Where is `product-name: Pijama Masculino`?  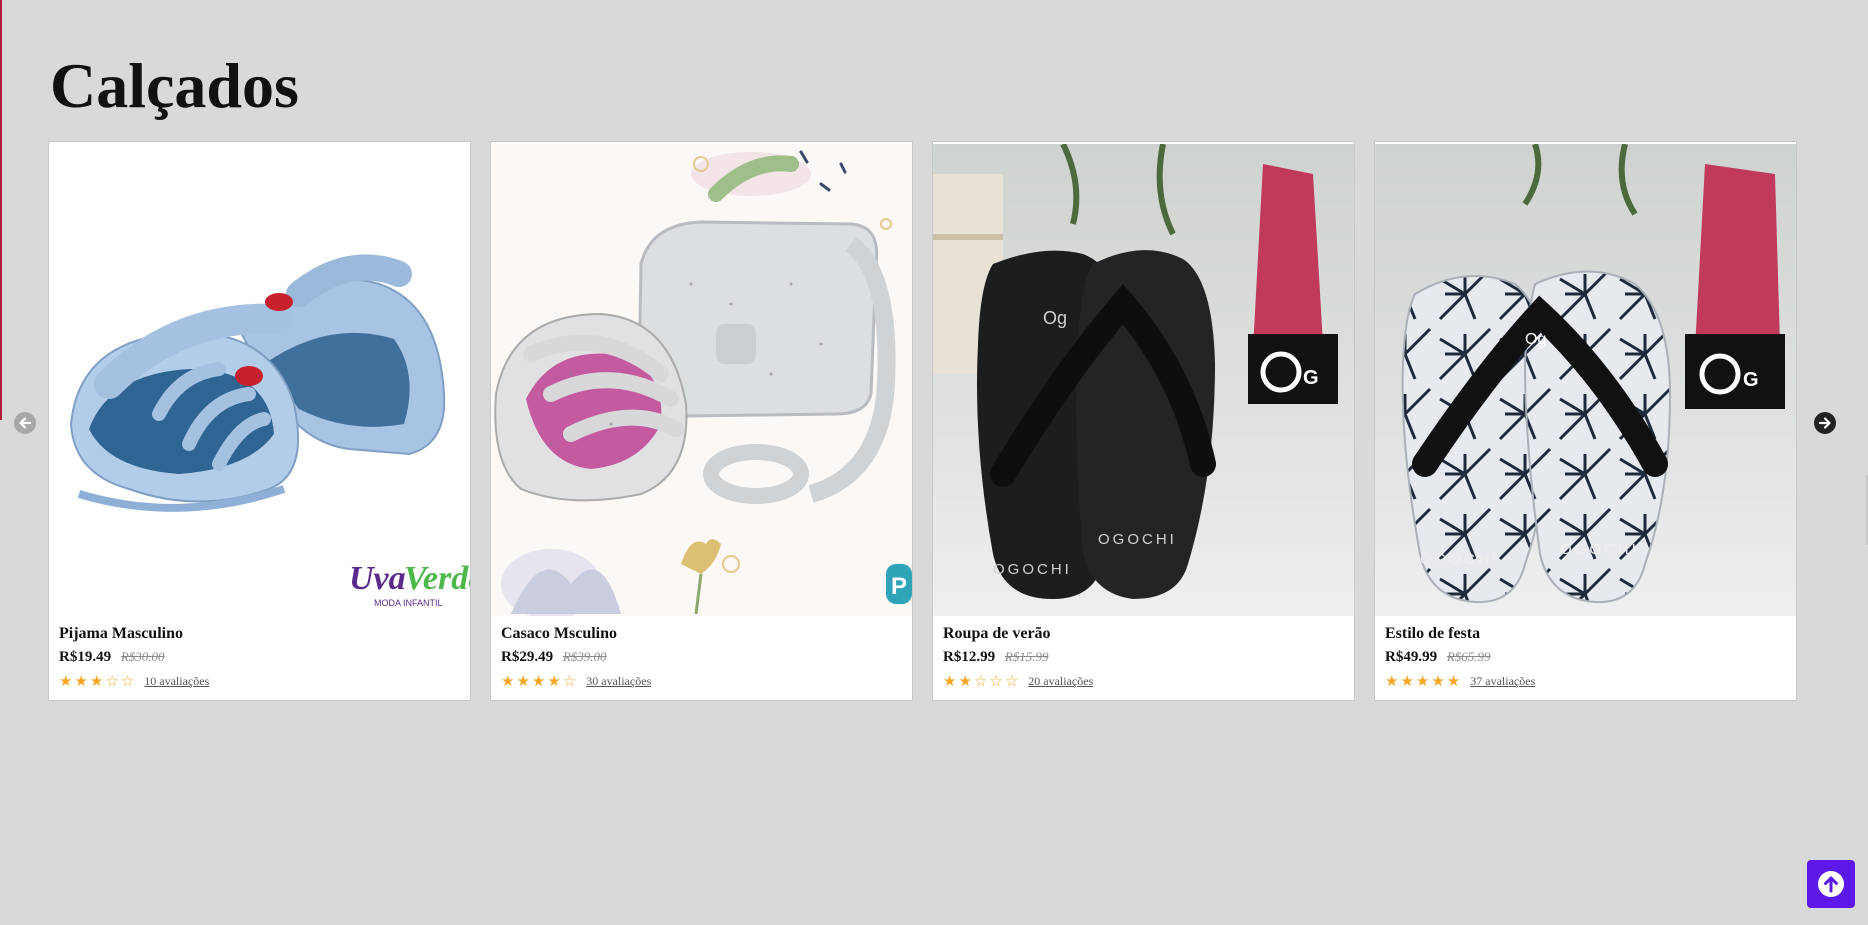 product-name: Pijama Masculino is located at coordinates (259, 634).